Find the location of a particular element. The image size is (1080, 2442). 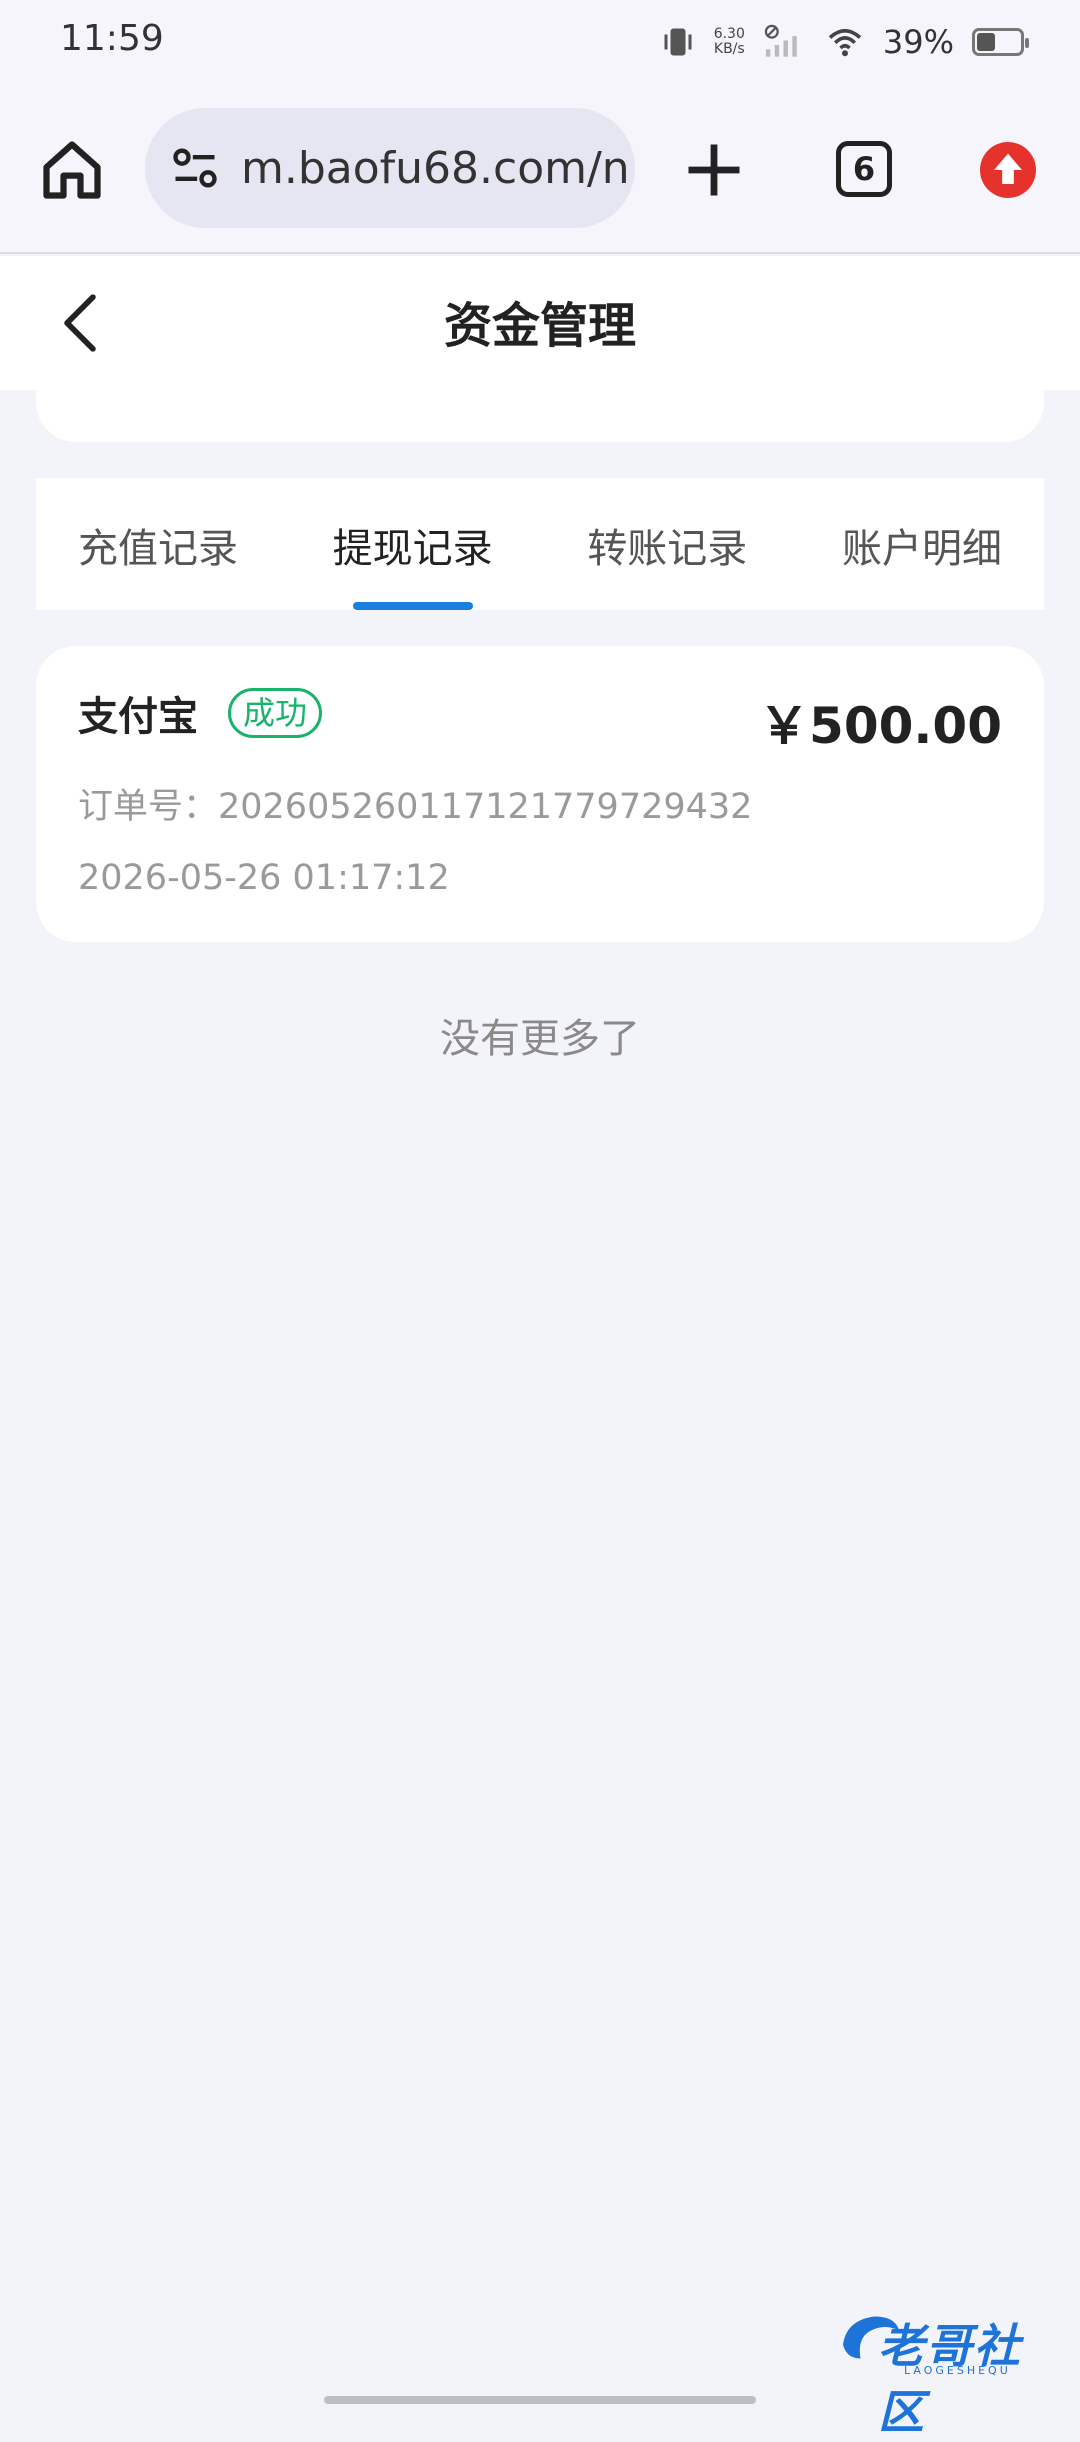

address-bar: m.baofu68.com/n is located at coordinates (390, 168).